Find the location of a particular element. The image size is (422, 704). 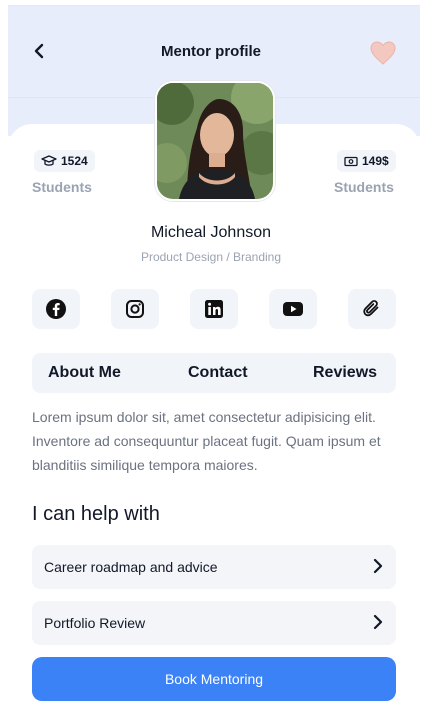

help-item-label: Portfolio Review is located at coordinates (95, 623).